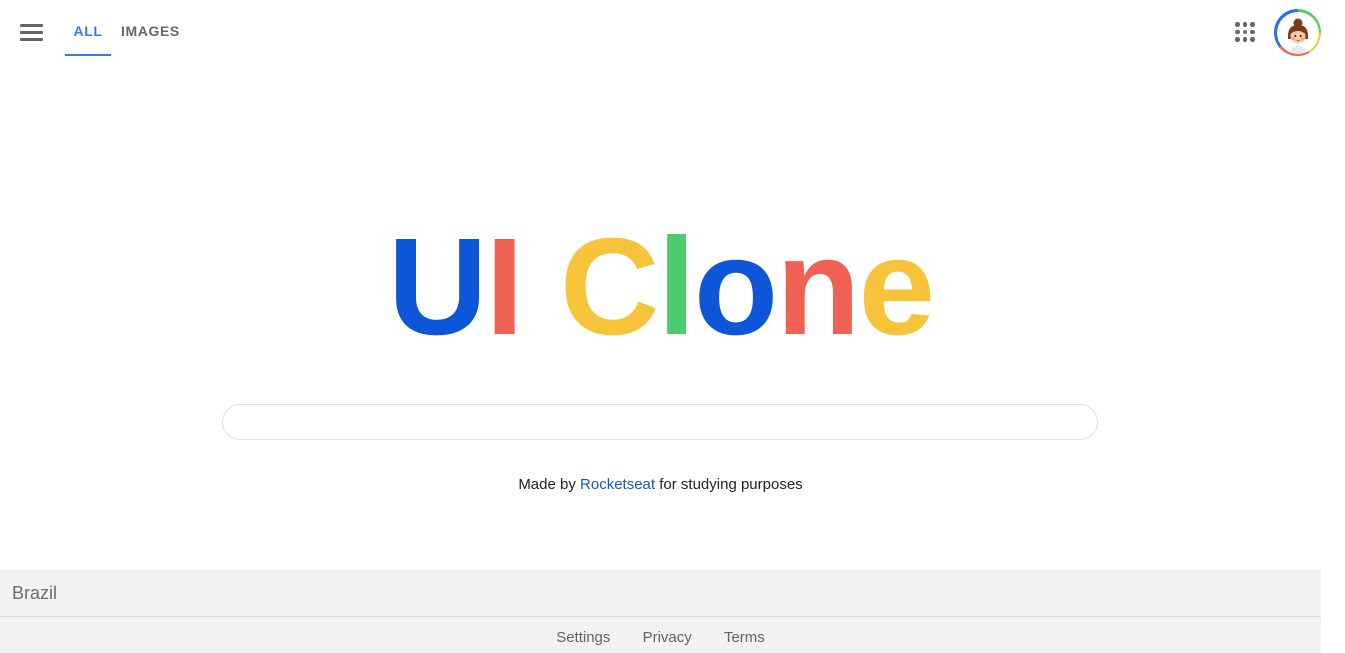 The width and height of the screenshot is (1345, 653). Describe the element at coordinates (731, 484) in the screenshot. I see `credit-suffix: for studying purposes` at that location.